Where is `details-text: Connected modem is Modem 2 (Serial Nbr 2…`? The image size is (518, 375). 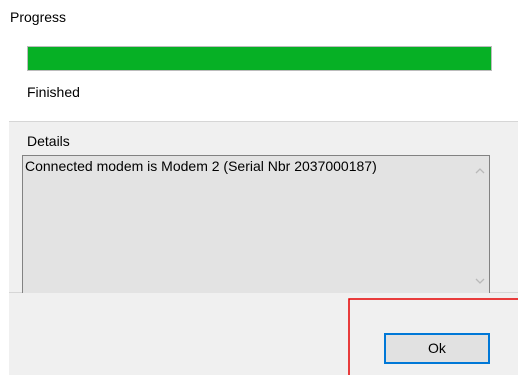
details-text: Connected modem is Modem 2 (Serial Nbr 2… is located at coordinates (201, 166).